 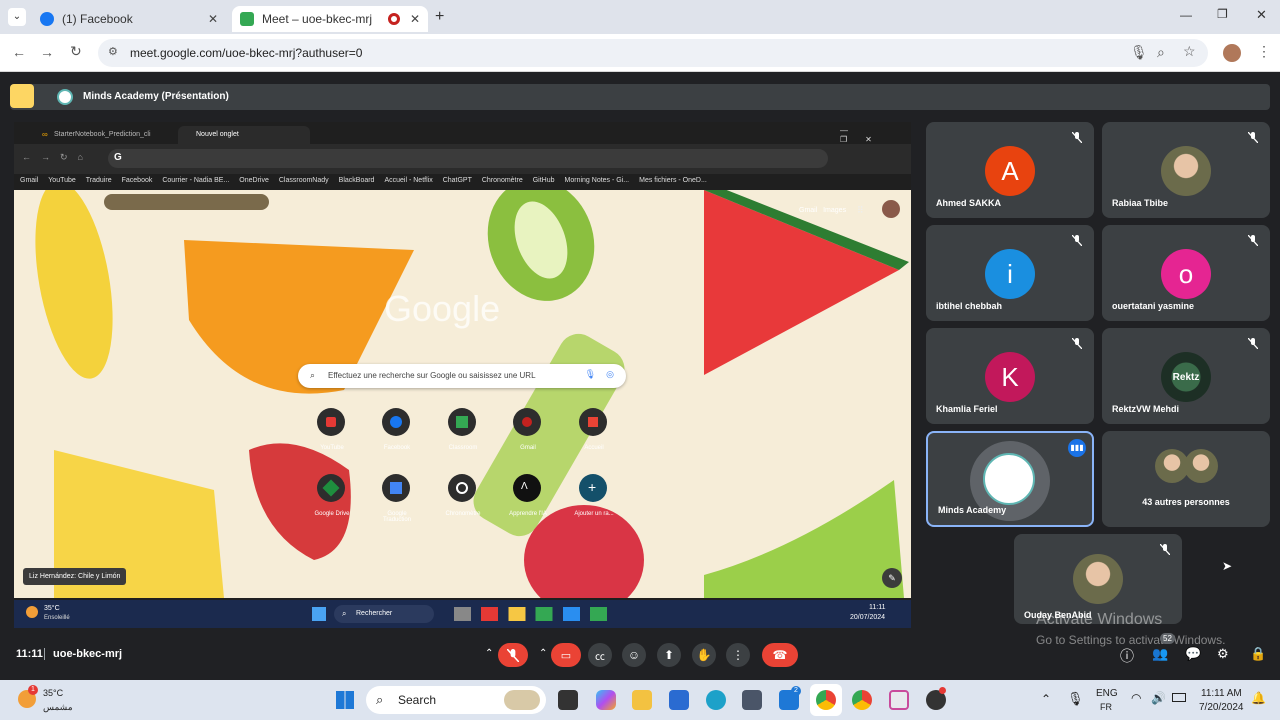 I want to click on task-view-icon, so click(x=568, y=700).